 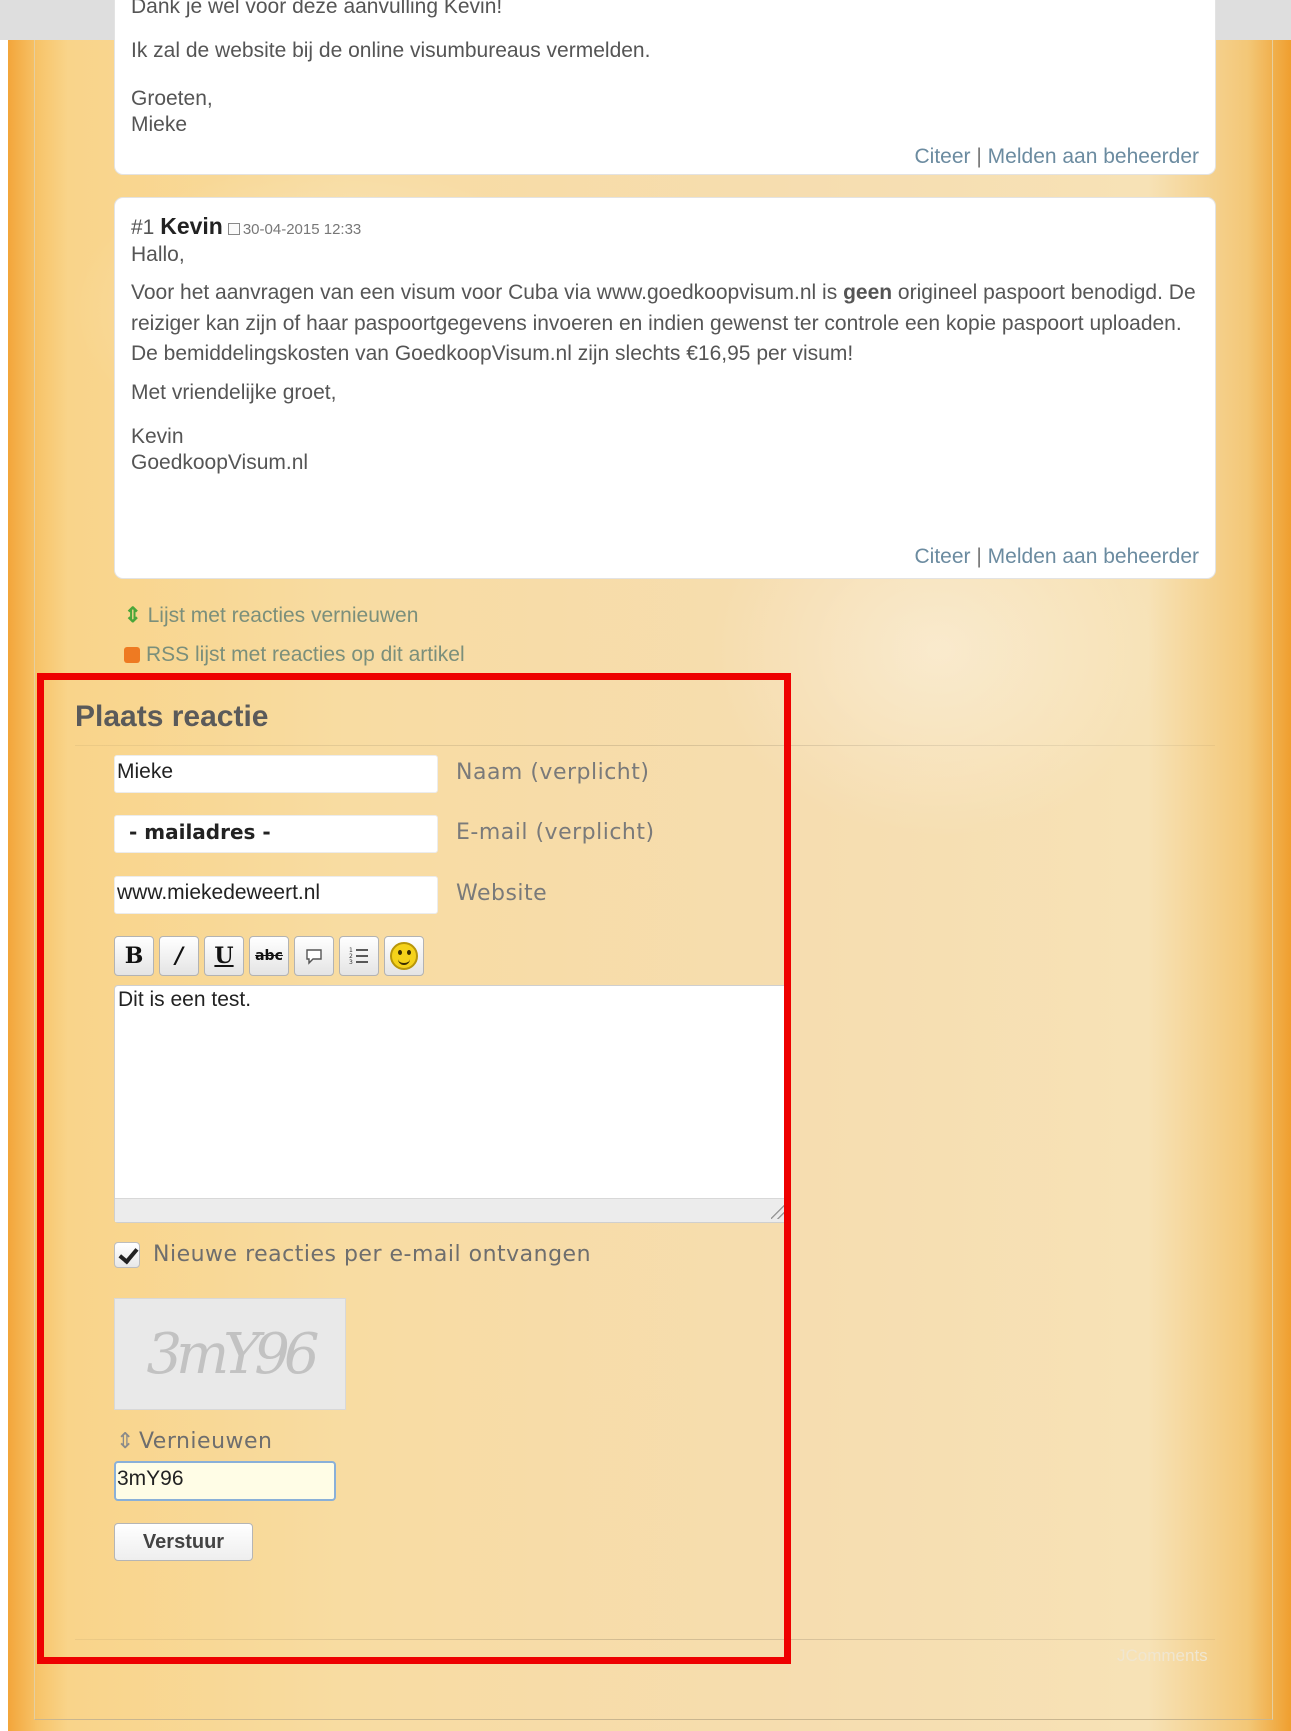 I want to click on comment-author: Kevin, so click(x=191, y=226).